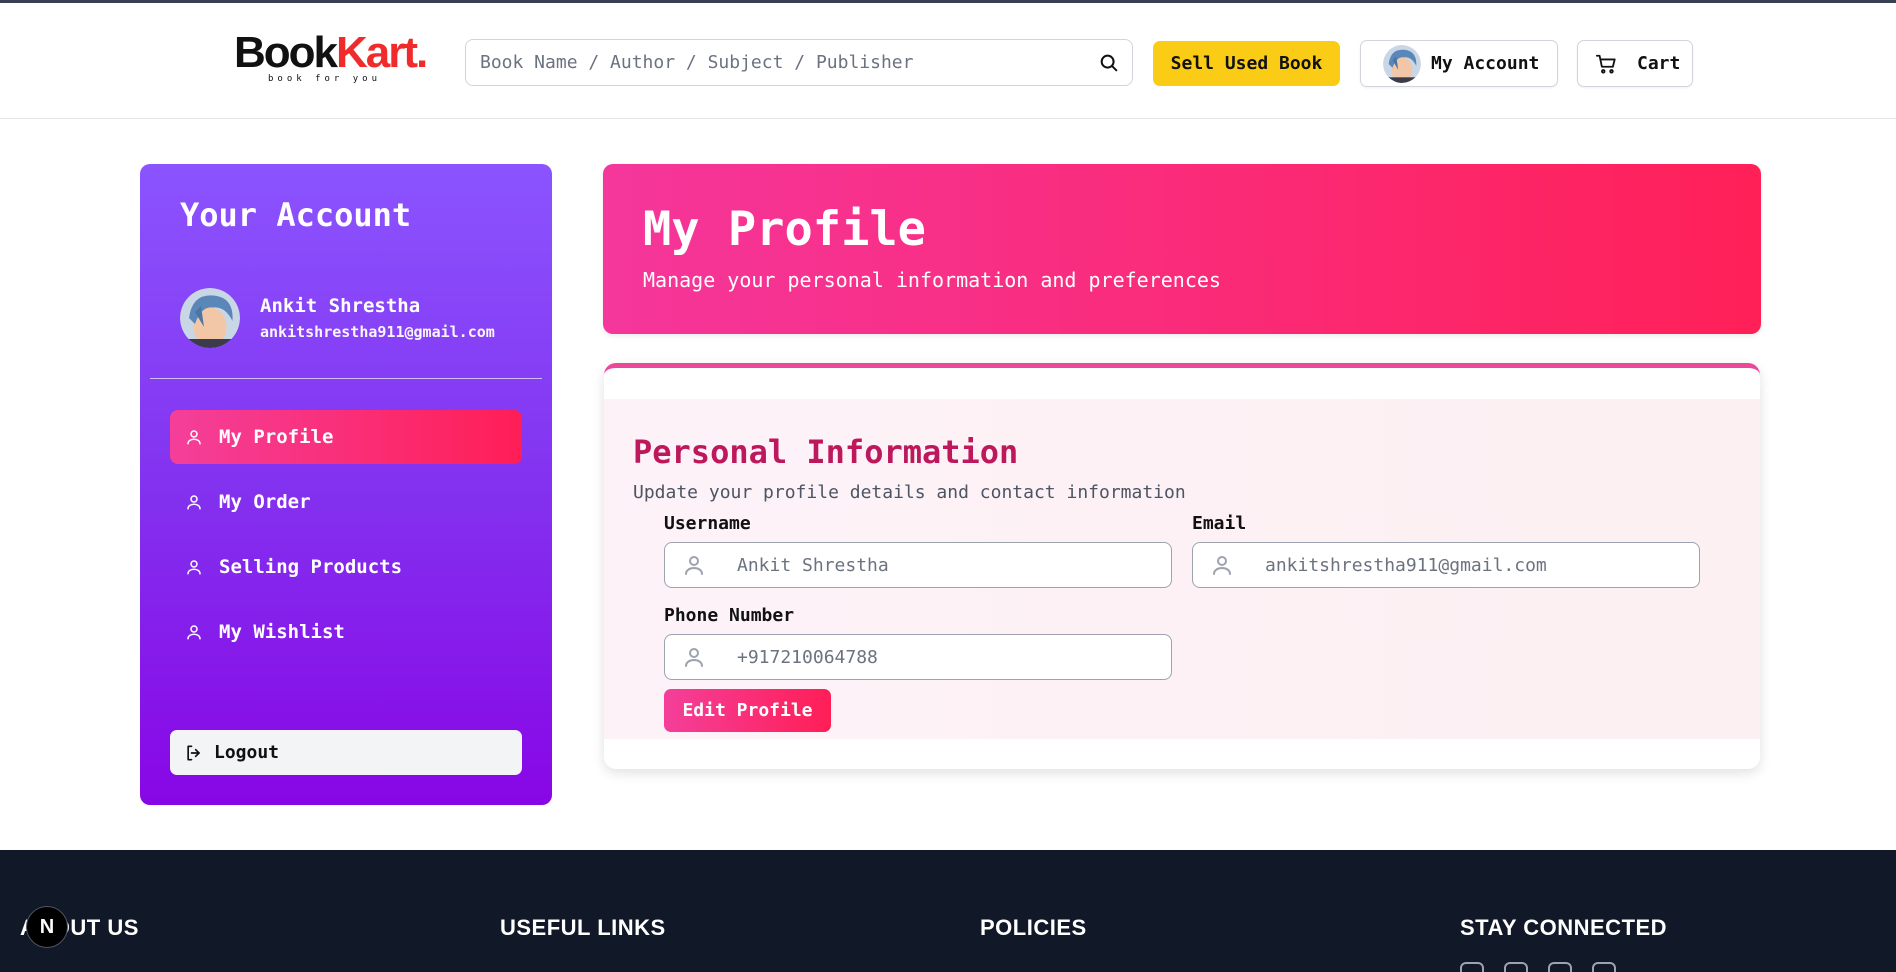  Describe the element at coordinates (325, 79) in the screenshot. I see `logo-tagline: book for you` at that location.